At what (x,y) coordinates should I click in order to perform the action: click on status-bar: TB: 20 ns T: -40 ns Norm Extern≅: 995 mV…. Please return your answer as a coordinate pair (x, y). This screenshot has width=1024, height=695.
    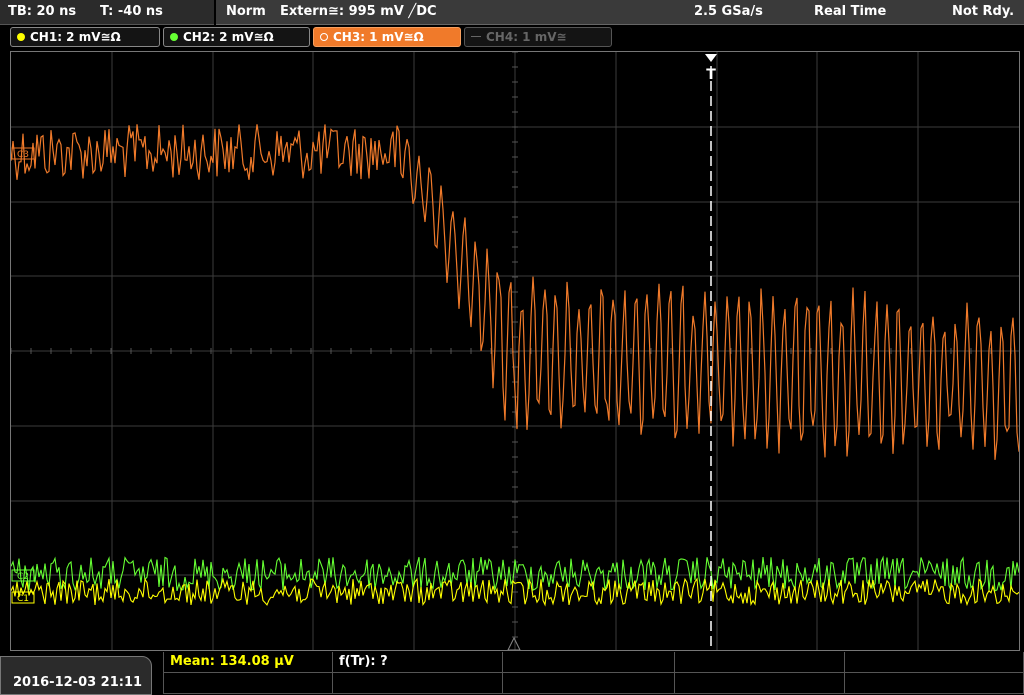
    Looking at the image, I should click on (512, 12).